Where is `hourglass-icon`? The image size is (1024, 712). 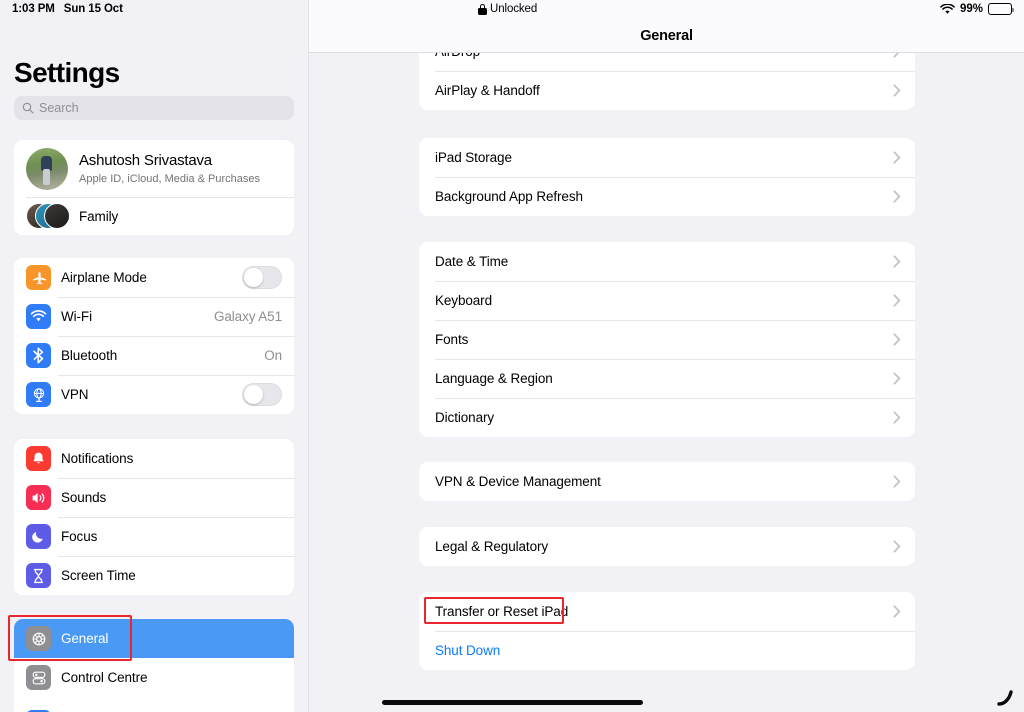
hourglass-icon is located at coordinates (38, 575).